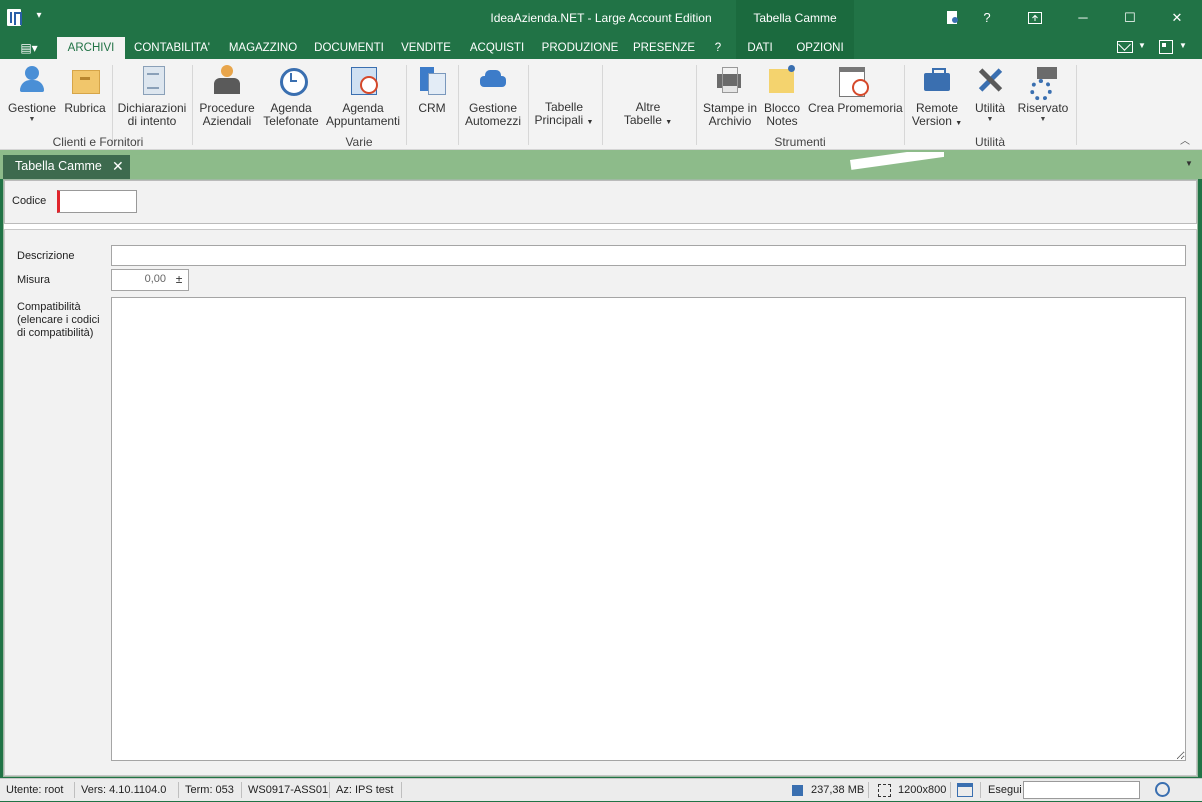 This screenshot has width=1202, height=802. I want to click on tab-dati: DATI, so click(760, 48).